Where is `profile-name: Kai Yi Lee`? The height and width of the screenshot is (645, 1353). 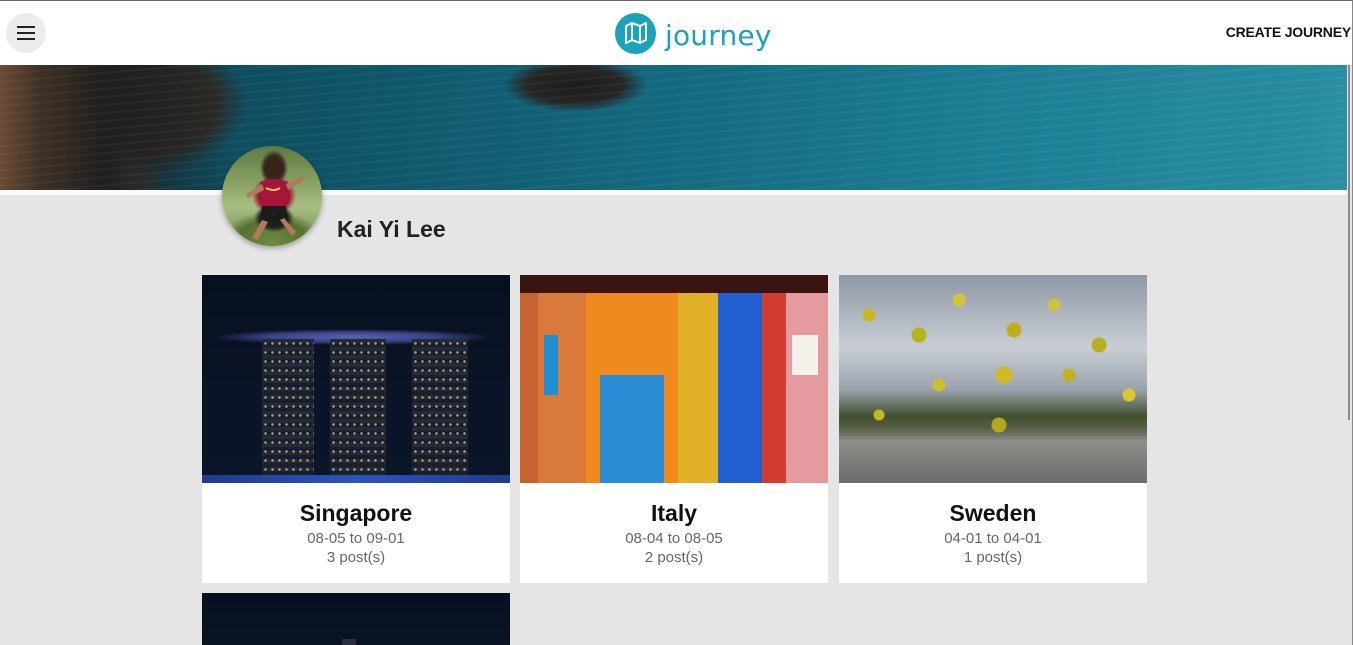
profile-name: Kai Yi Lee is located at coordinates (391, 229).